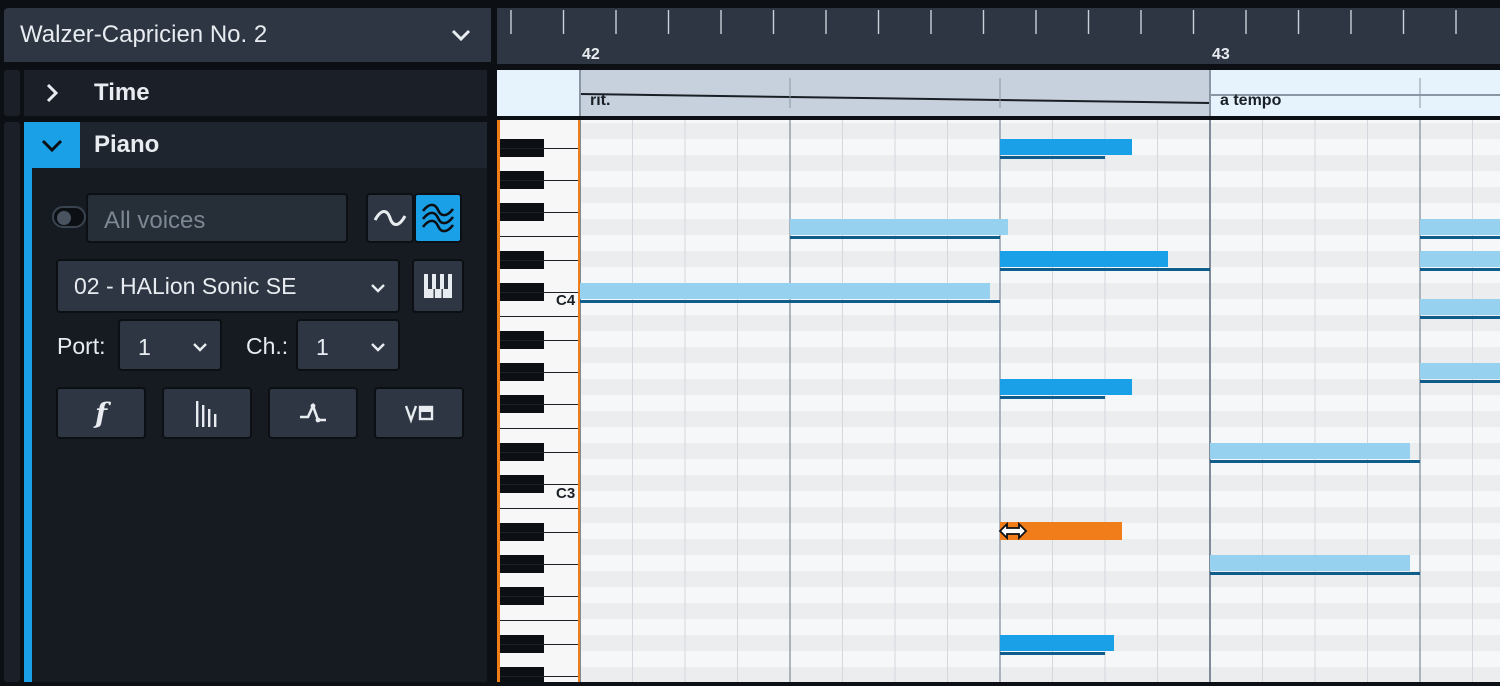 This screenshot has width=1500, height=686. What do you see at coordinates (12, 93) in the screenshot?
I see `track-edge-strip` at bounding box center [12, 93].